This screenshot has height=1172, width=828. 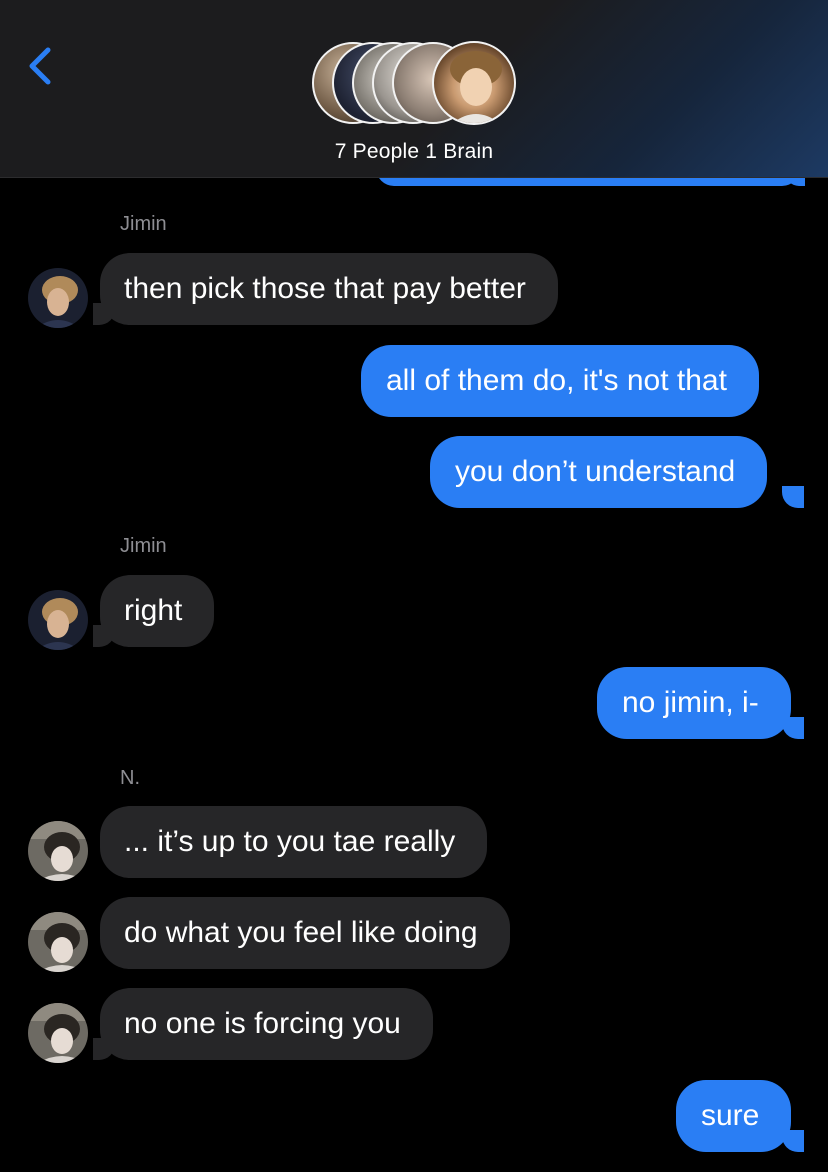 I want to click on member-avatar, so click(x=474, y=83).